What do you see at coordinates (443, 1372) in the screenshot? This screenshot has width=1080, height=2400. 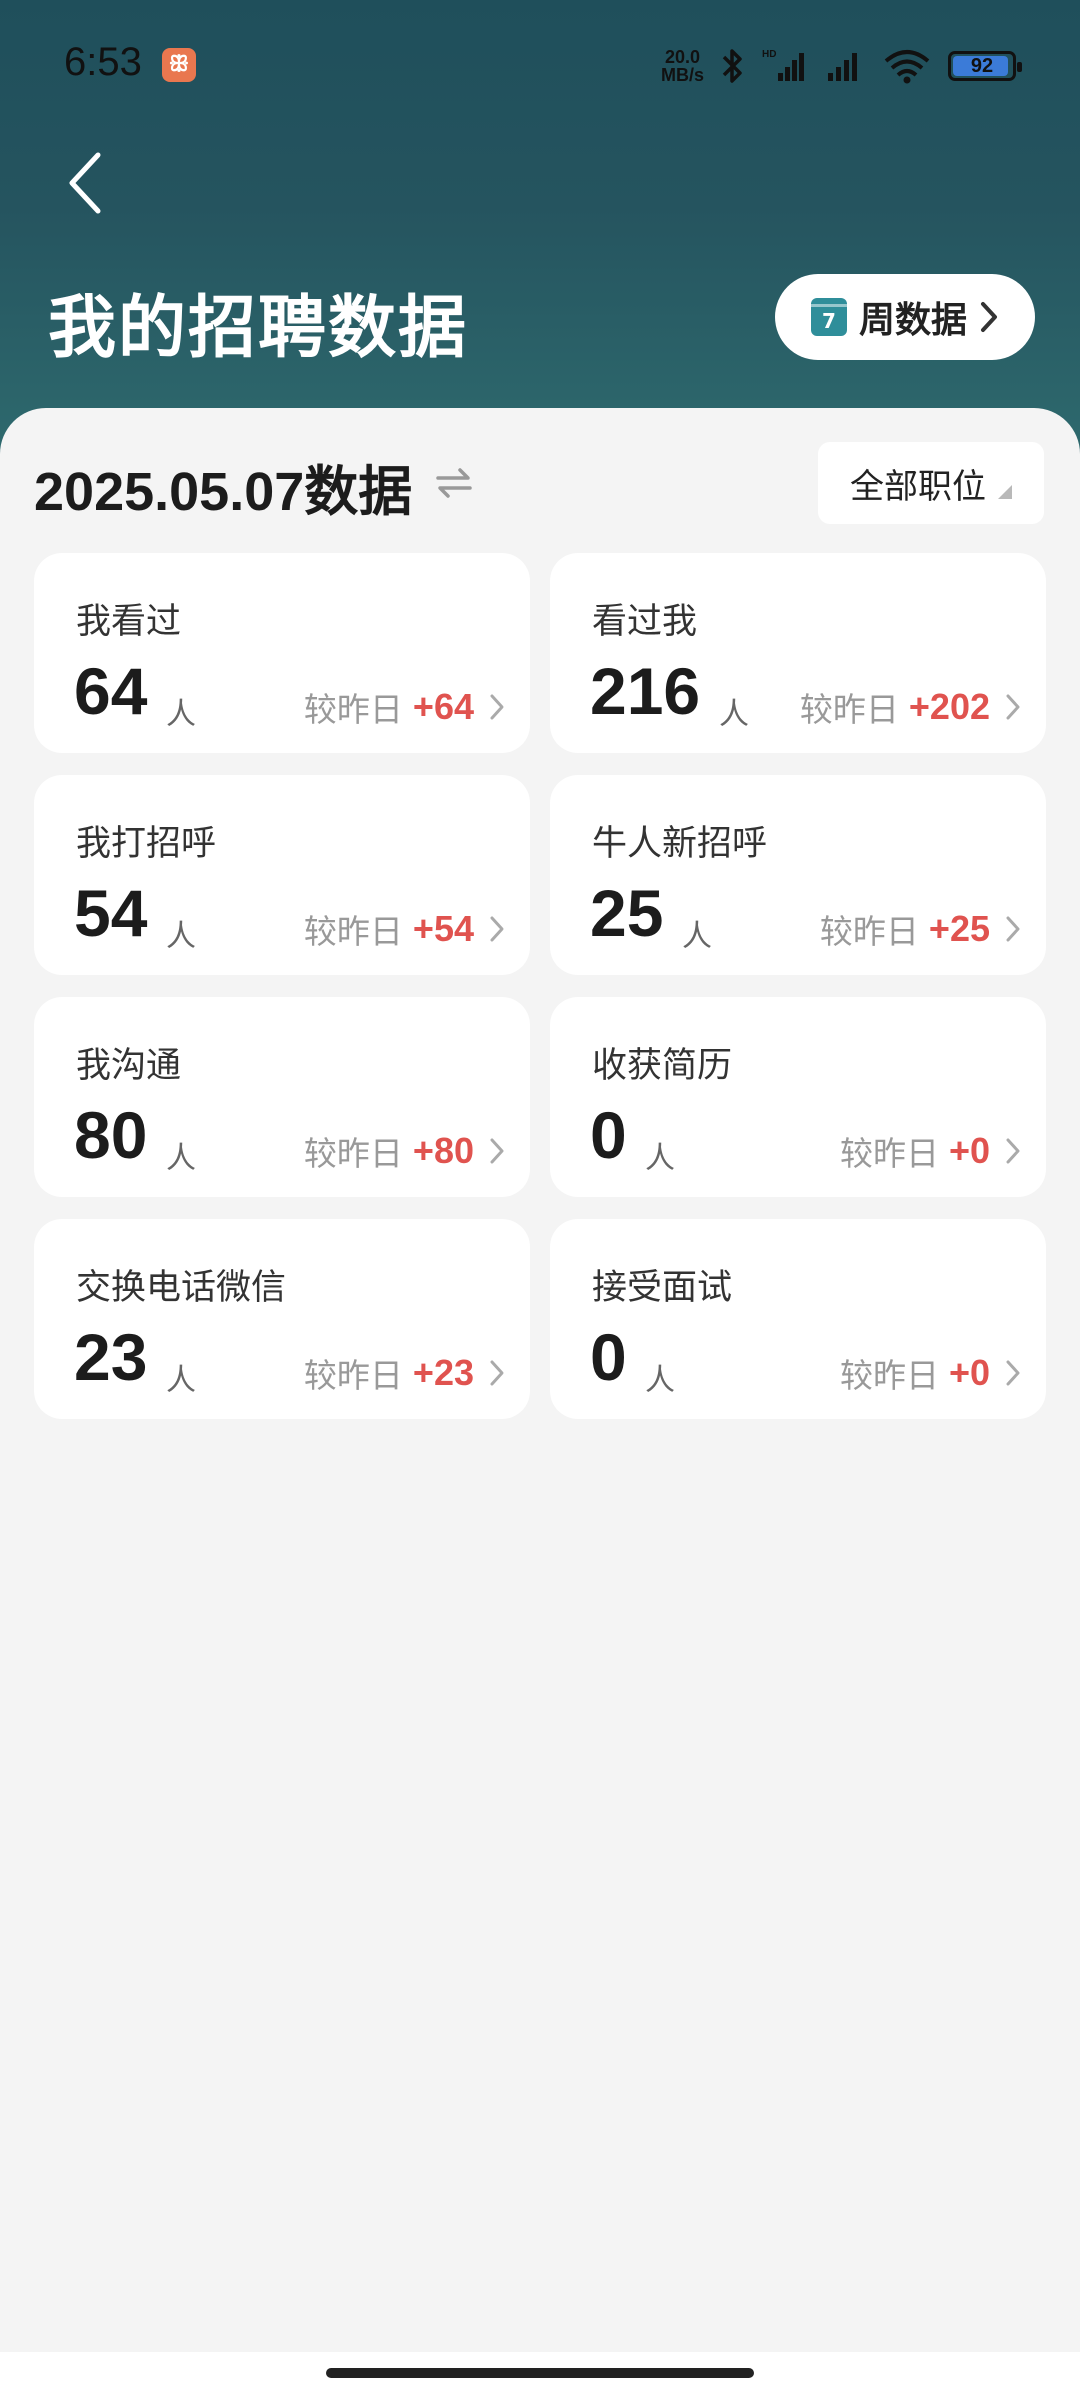 I see `compare-delta: +23` at bounding box center [443, 1372].